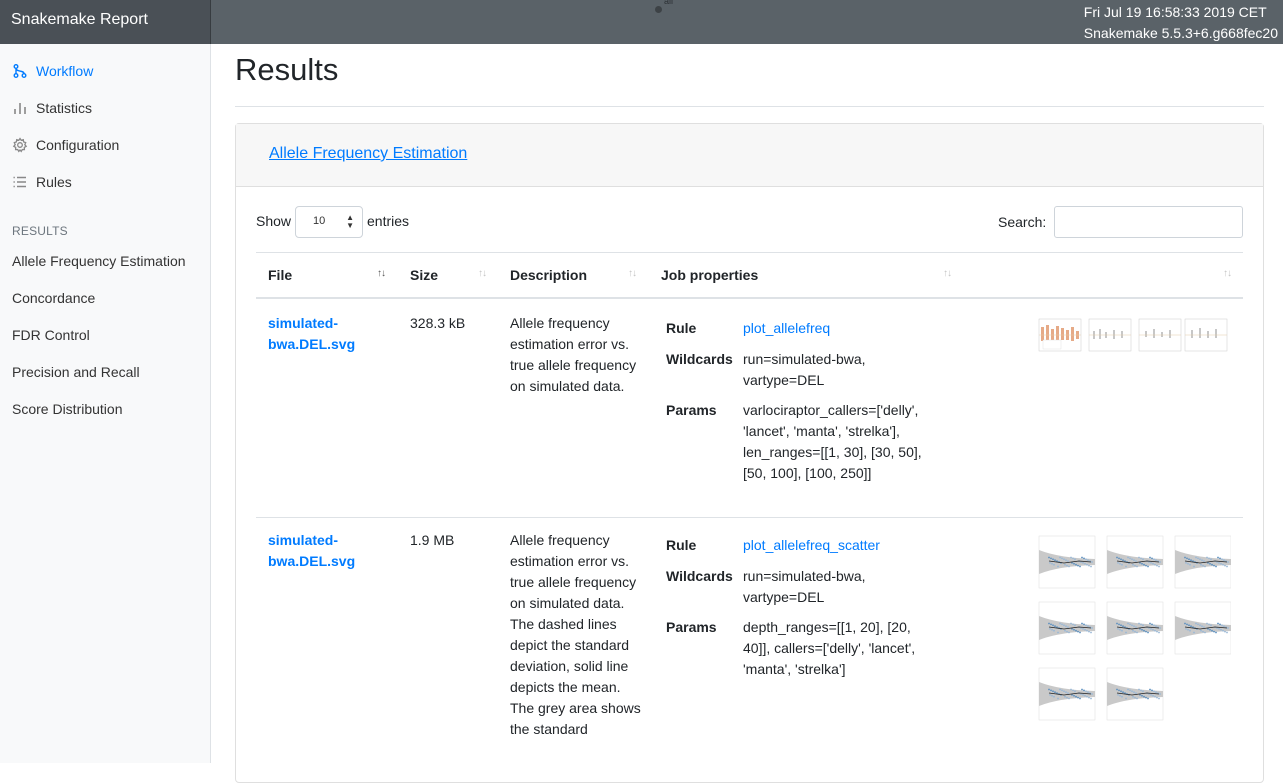  Describe the element at coordinates (811, 545) in the screenshot. I see `rule-link: plot_allelefreq_scatter` at that location.